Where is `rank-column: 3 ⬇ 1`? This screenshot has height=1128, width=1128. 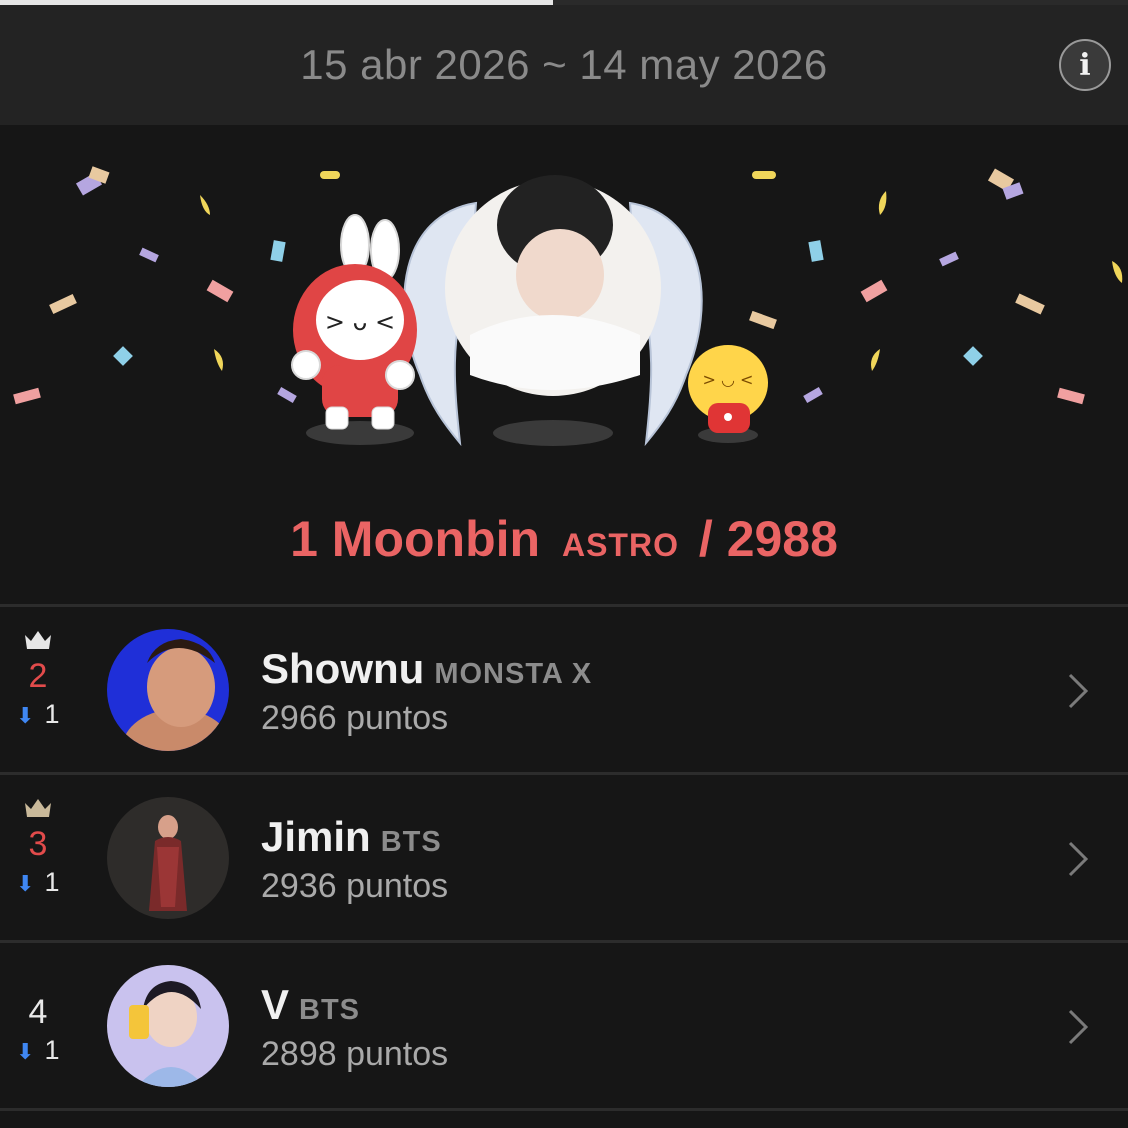 rank-column: 3 ⬇ 1 is located at coordinates (39, 857).